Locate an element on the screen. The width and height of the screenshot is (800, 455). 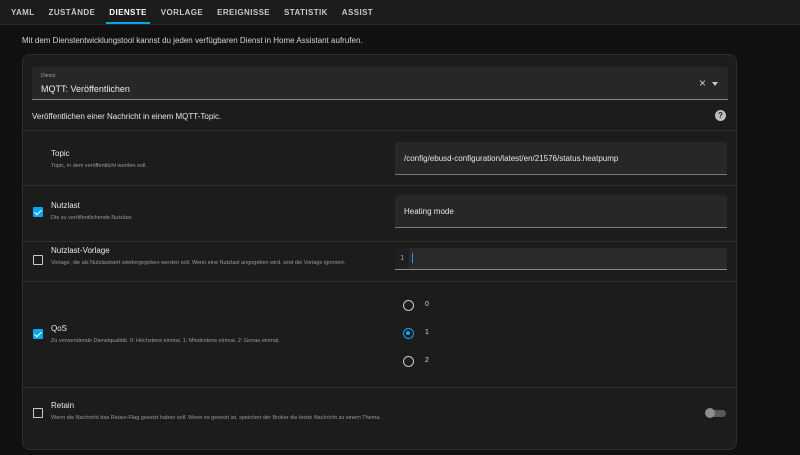
topic-label: Topic is located at coordinates (60, 153).